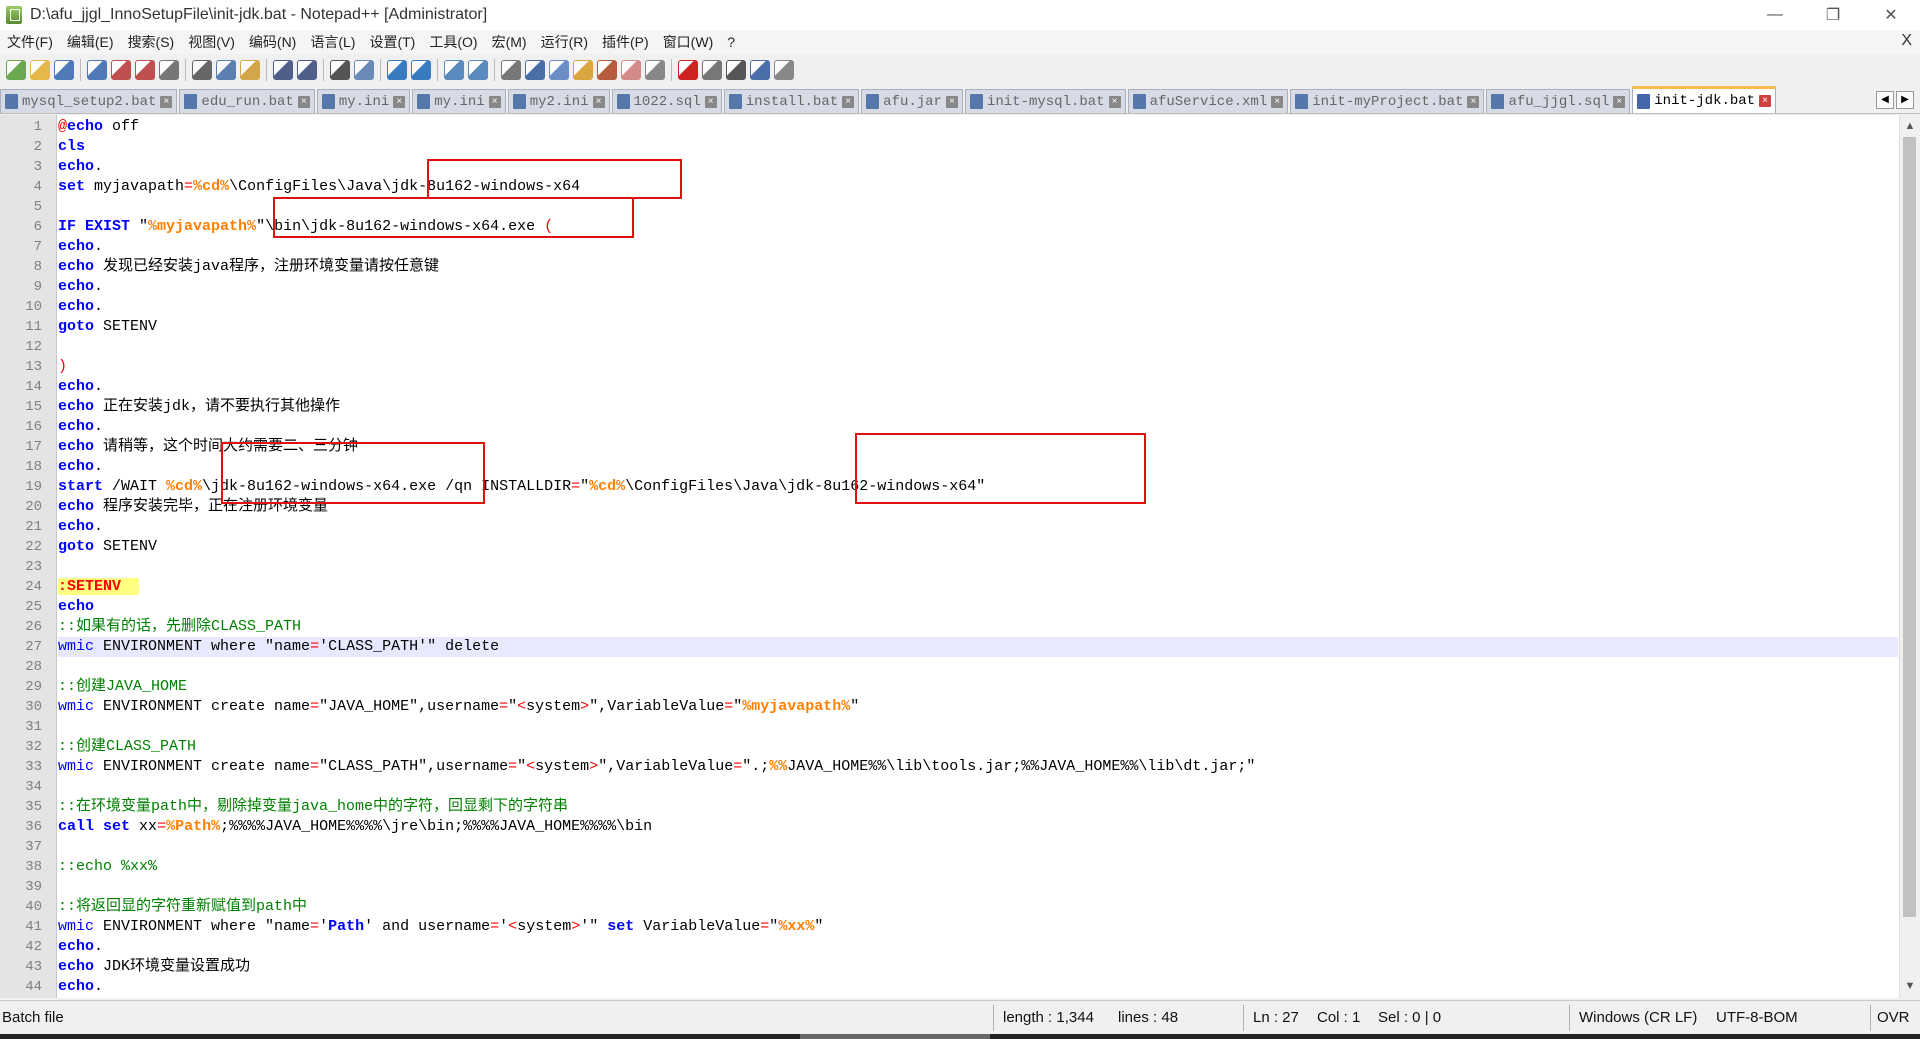 This screenshot has width=1920, height=1039. I want to click on save-icon, so click(64, 70).